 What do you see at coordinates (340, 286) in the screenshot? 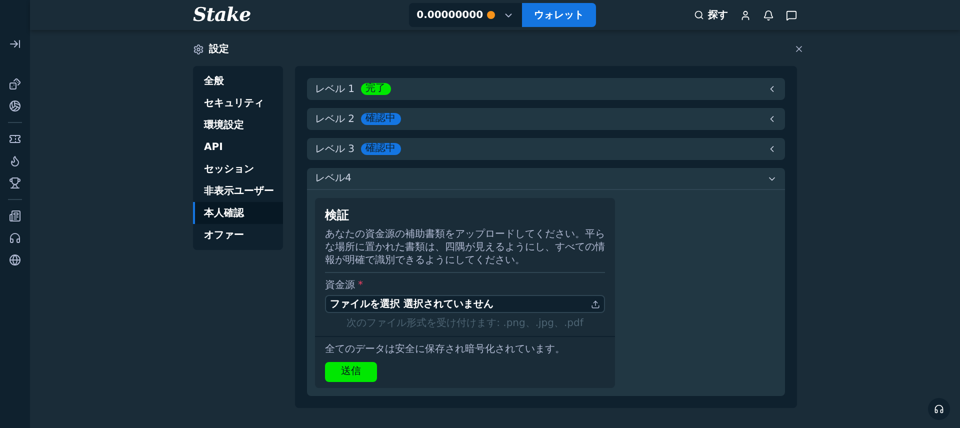
I see `field-label: 資金源` at bounding box center [340, 286].